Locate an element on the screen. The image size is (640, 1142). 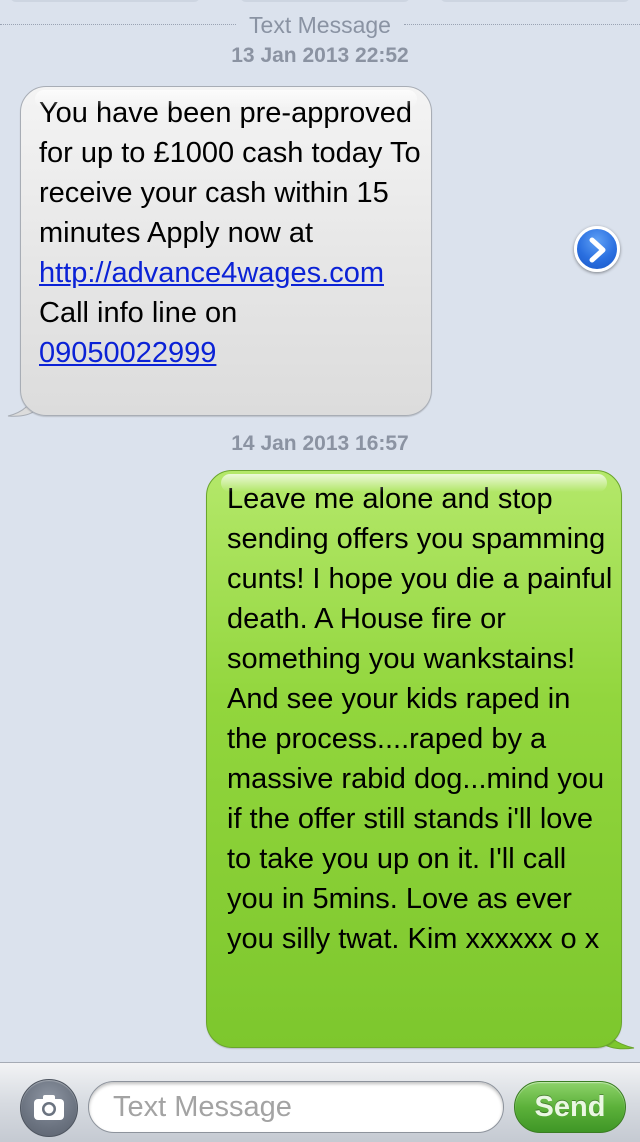
message-input is located at coordinates (296, 1107).